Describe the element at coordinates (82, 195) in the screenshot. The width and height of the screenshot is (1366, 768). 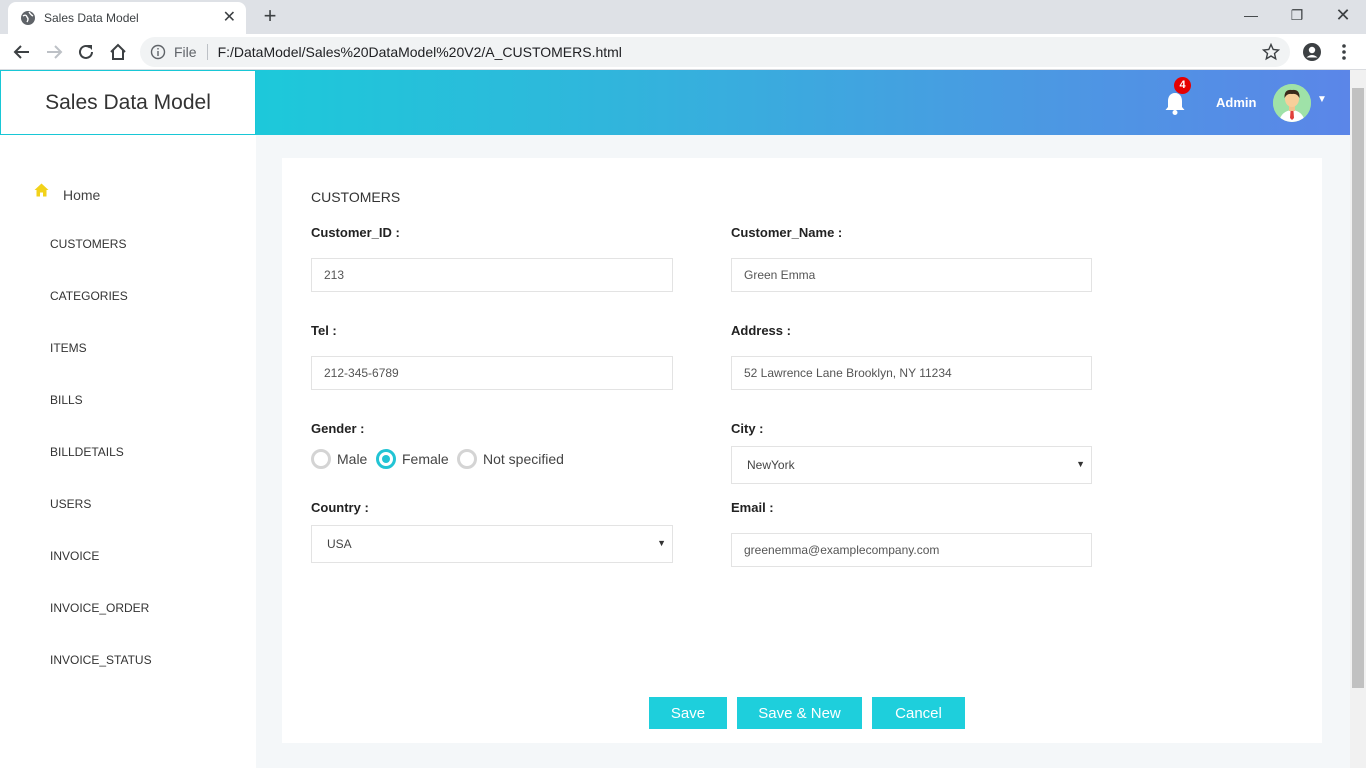
I see `sidebar-item-label: Home` at that location.